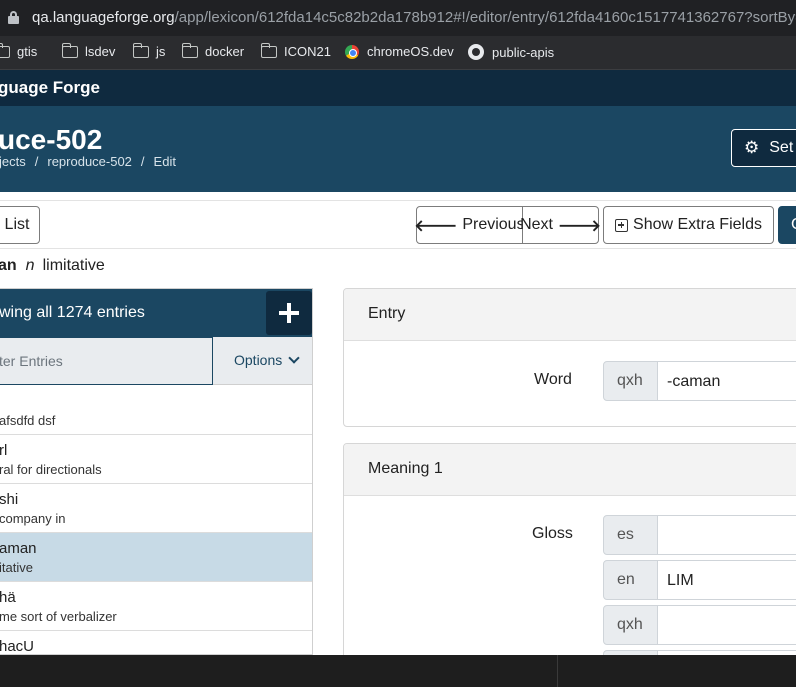 Image resolution: width=796 pixels, height=687 pixels. What do you see at coordinates (511, 52) in the screenshot?
I see `bookmark-public-apis: public-apis` at bounding box center [511, 52].